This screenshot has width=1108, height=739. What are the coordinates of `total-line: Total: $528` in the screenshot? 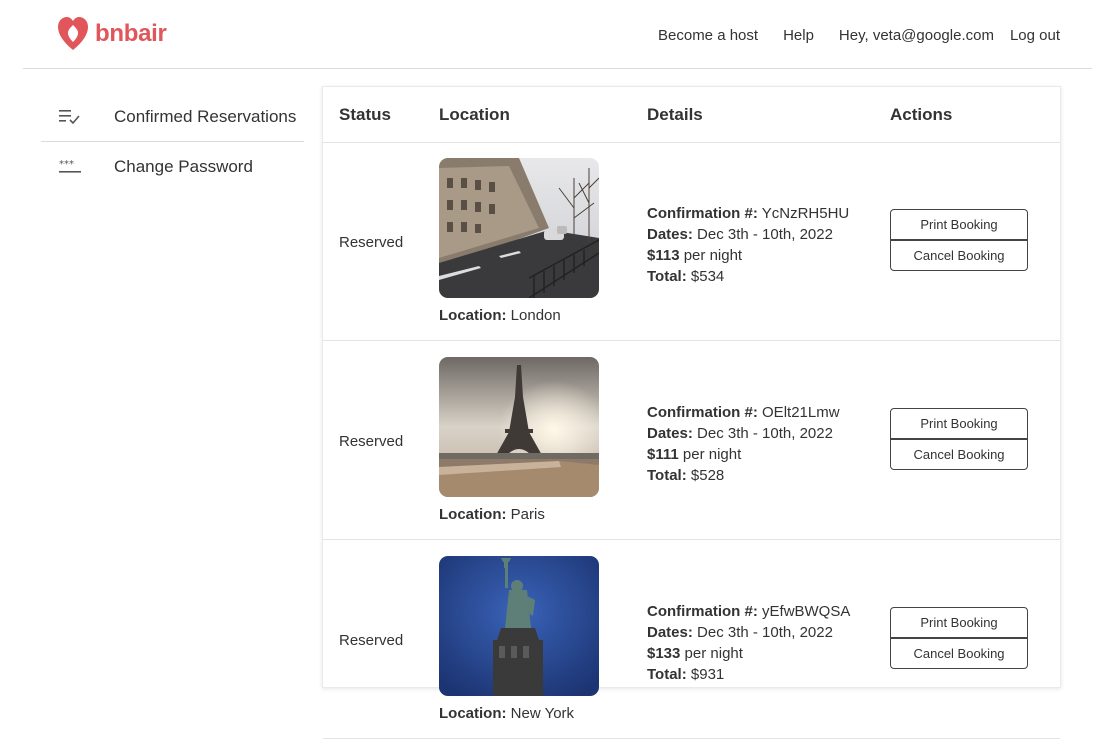 It's located at (743, 475).